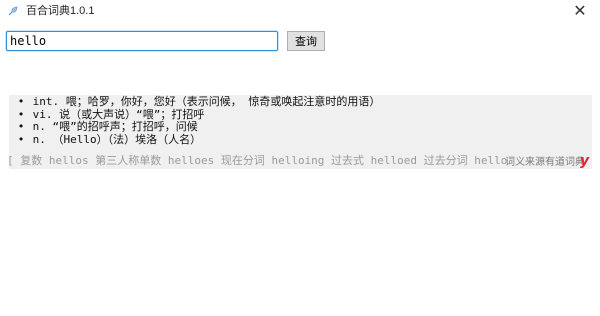 This screenshot has width=600, height=316. I want to click on close-icon: ✕, so click(580, 11).